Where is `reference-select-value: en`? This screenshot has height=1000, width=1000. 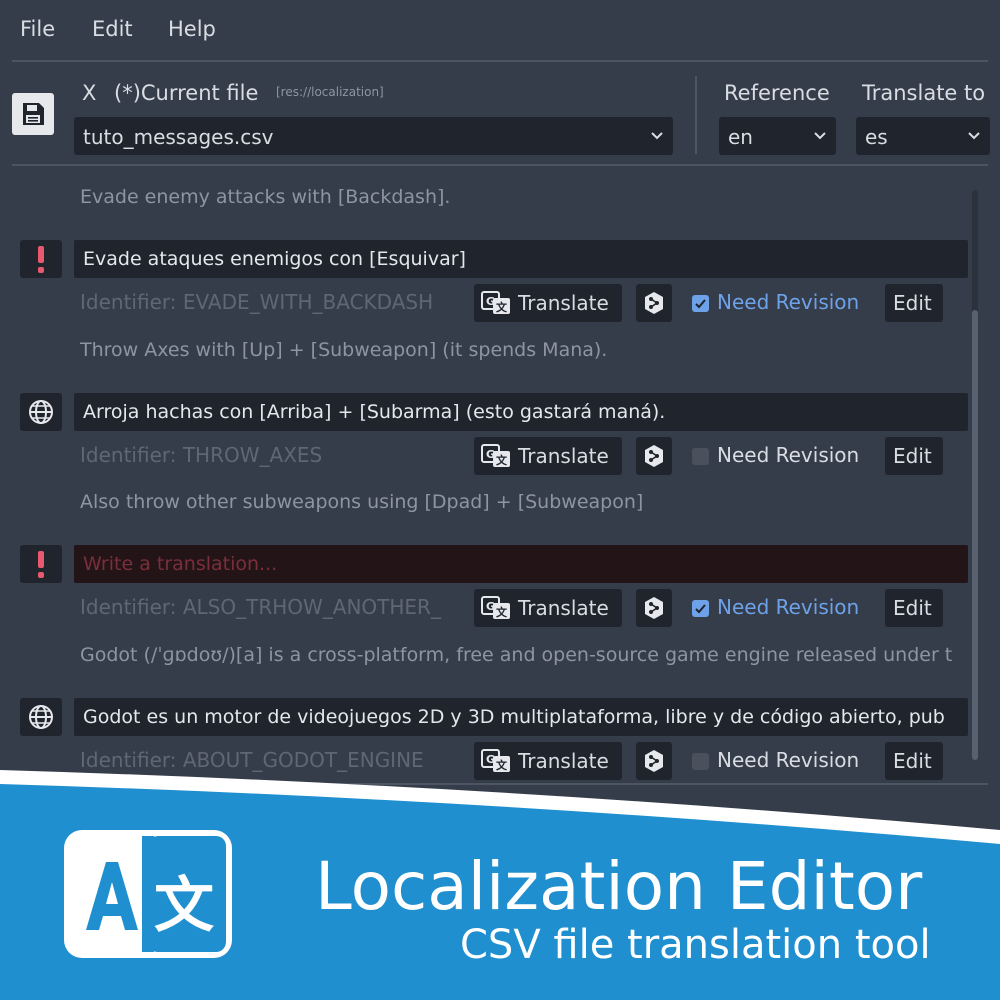 reference-select-value: en is located at coordinates (740, 137).